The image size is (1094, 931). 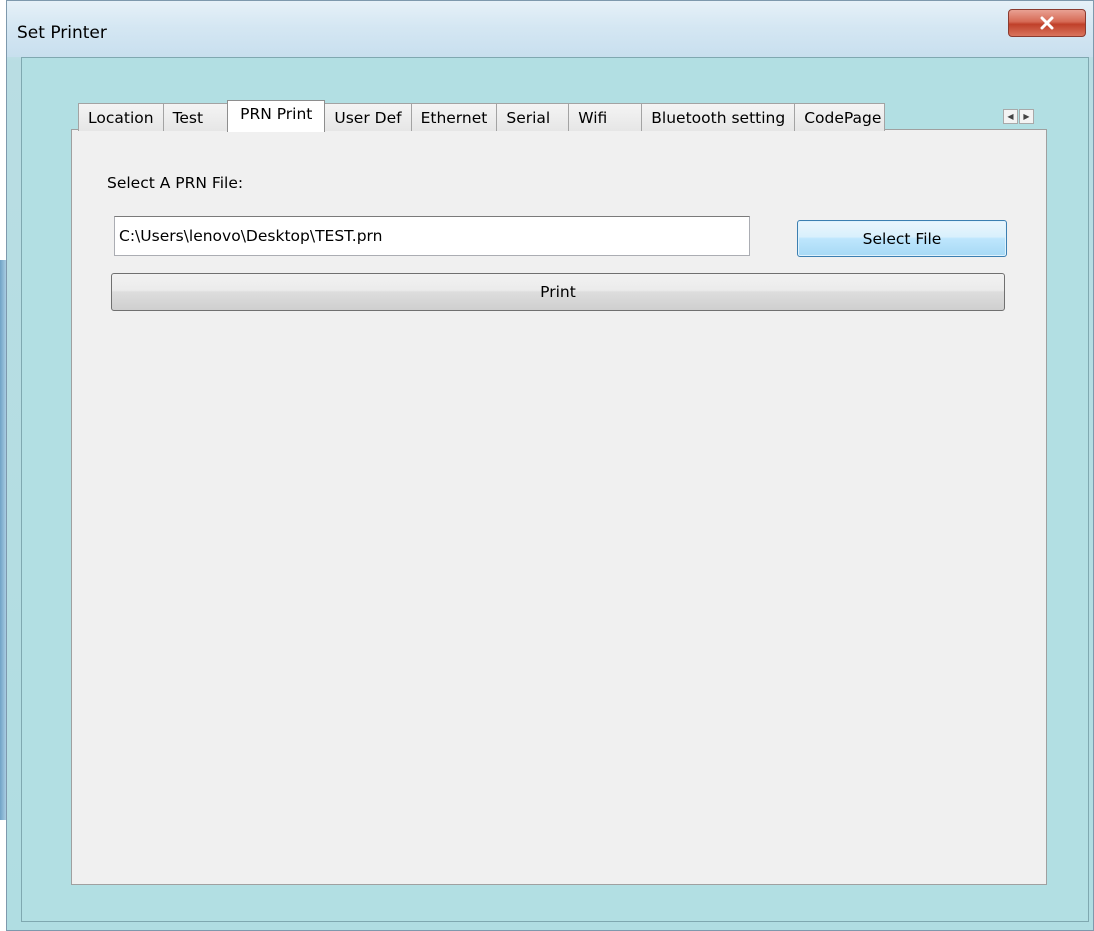 I want to click on print-button: Print, so click(x=558, y=292).